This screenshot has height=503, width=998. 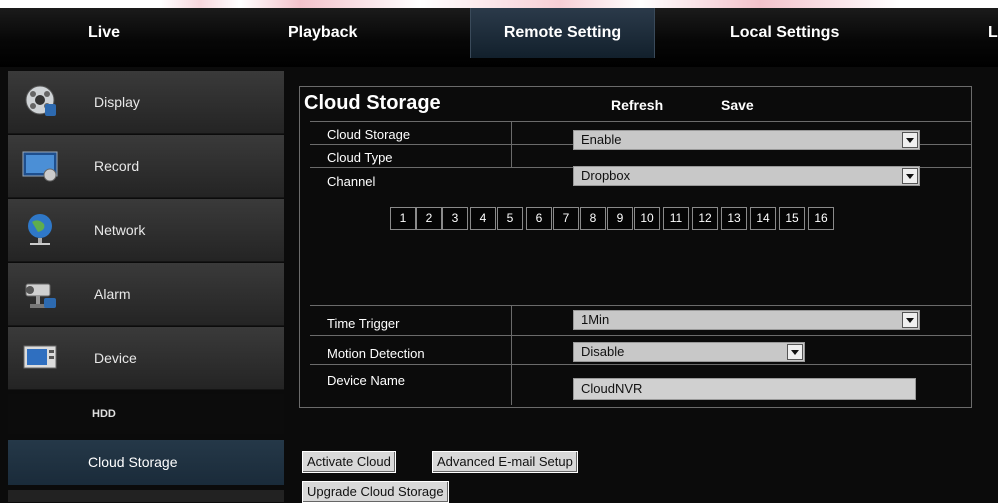 I want to click on cloud-type-label: Cloud Type, so click(x=360, y=157).